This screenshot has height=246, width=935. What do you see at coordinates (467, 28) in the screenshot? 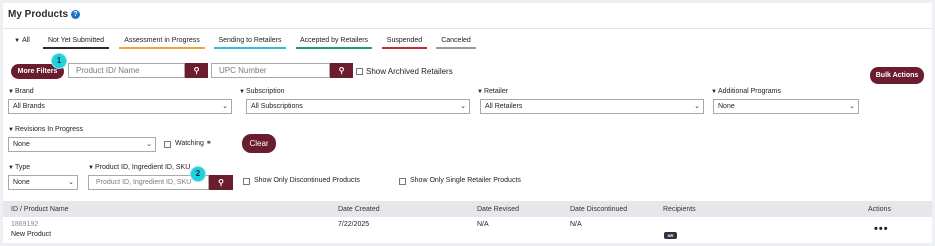
I see `divider` at bounding box center [467, 28].